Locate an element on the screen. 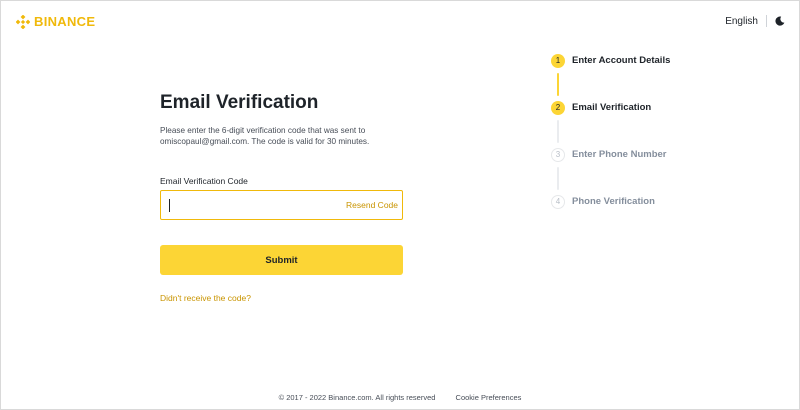 Image resolution: width=800 pixels, height=410 pixels. binance-logo: BINANCE is located at coordinates (55, 21).